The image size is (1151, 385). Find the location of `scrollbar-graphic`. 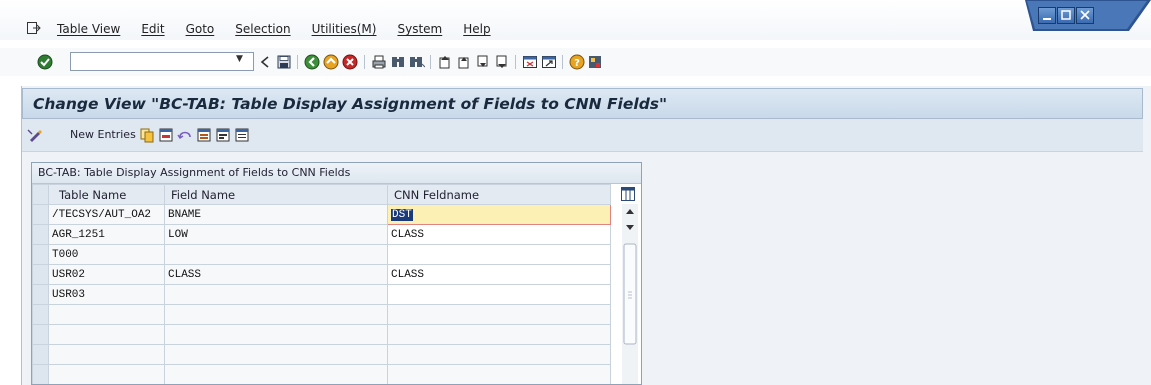

scrollbar-graphic is located at coordinates (630, 294).